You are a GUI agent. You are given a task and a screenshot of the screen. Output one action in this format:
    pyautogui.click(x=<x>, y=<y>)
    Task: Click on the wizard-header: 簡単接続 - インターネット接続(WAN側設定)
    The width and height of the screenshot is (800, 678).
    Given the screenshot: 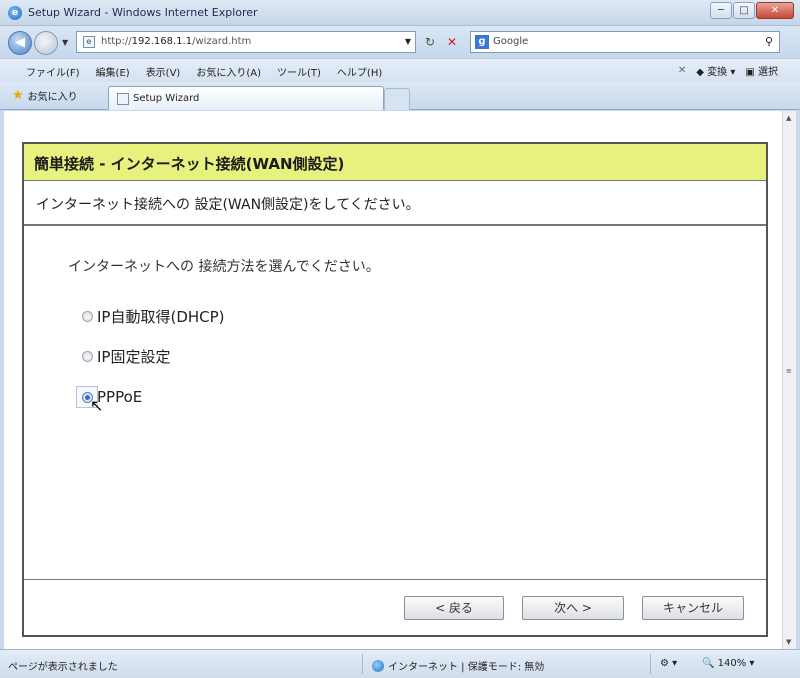 What is the action you would take?
    pyautogui.click(x=395, y=162)
    